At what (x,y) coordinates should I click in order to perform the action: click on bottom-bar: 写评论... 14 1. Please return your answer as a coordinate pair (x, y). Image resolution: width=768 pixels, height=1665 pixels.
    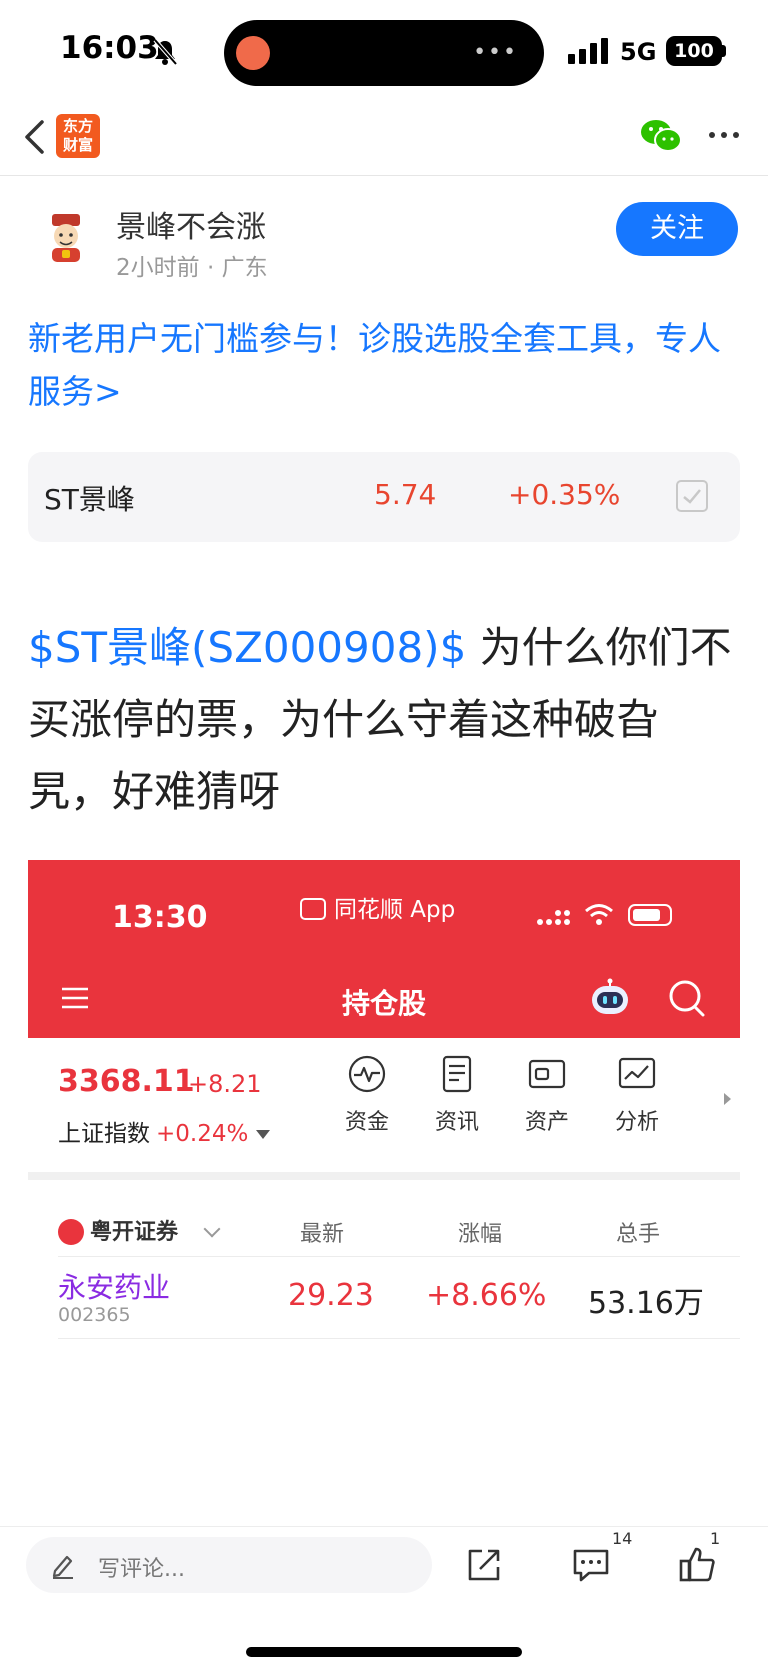
    Looking at the image, I should click on (384, 1595).